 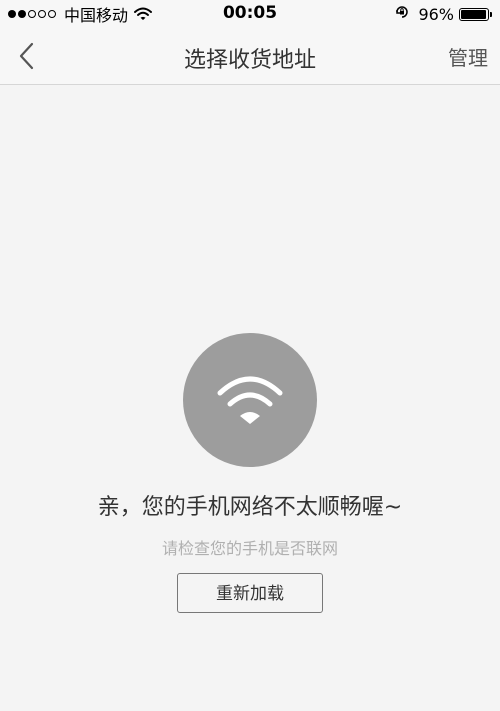 What do you see at coordinates (250, 14) in the screenshot?
I see `status-bar: 中国移动 00:05 96%` at bounding box center [250, 14].